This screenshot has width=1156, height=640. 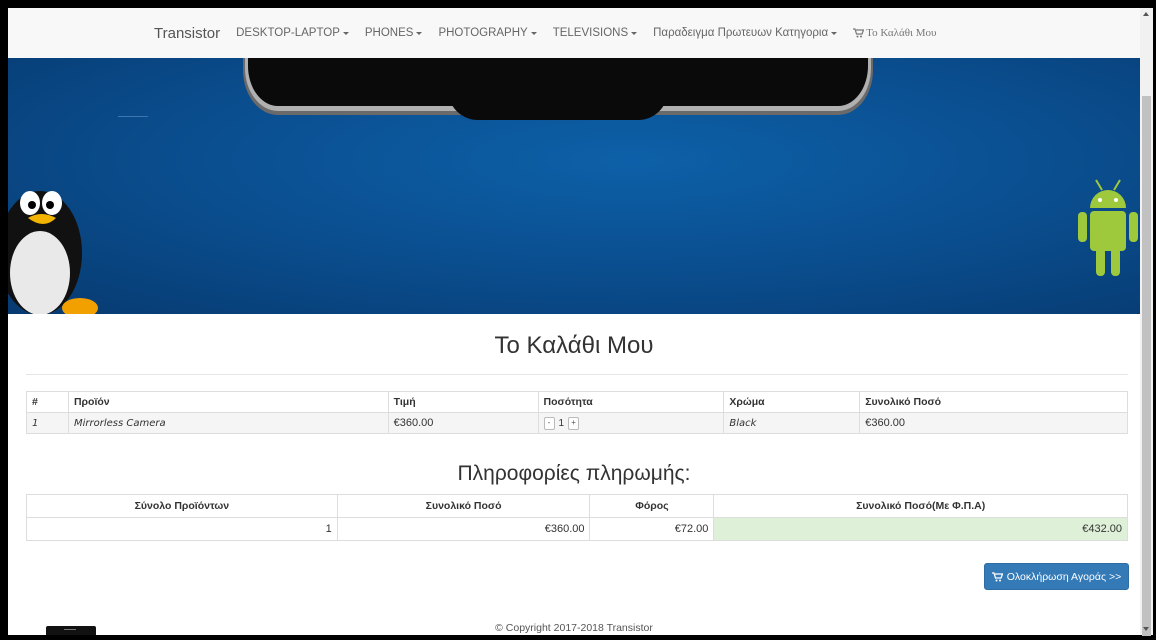 What do you see at coordinates (558, 89) in the screenshot?
I see `phone-illustration` at bounding box center [558, 89].